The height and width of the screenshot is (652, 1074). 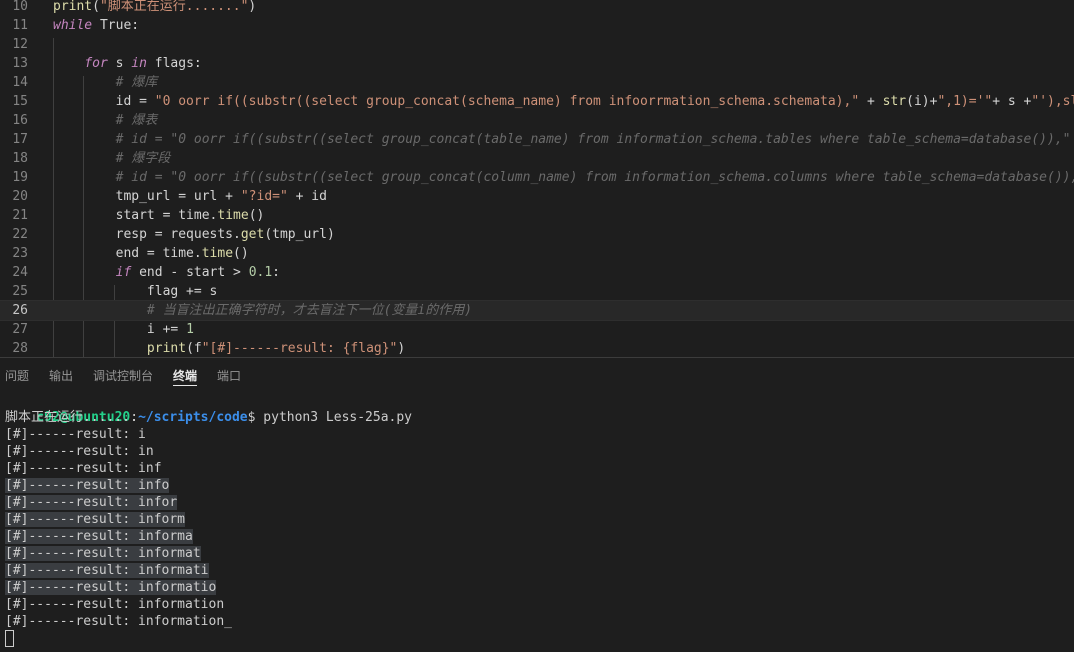 I want to click on panel-tab-bar: 问题 输出 调试控制台 终端 端口, so click(x=537, y=374).